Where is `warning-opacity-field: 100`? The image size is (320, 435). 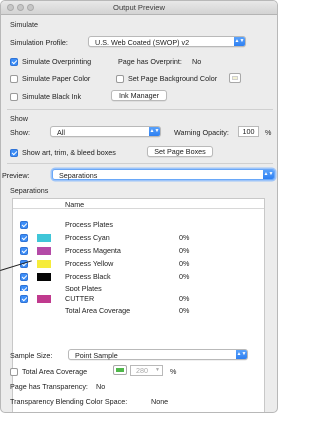 warning-opacity-field: 100 is located at coordinates (248, 131).